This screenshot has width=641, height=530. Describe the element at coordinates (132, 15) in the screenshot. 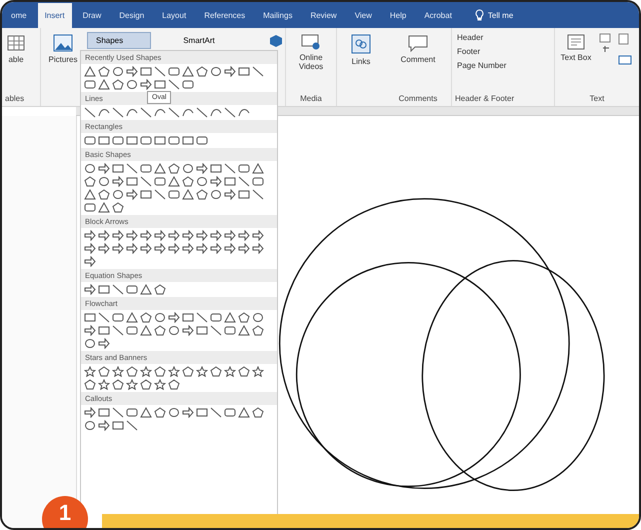

I see `ribbon-tab: Design` at that location.